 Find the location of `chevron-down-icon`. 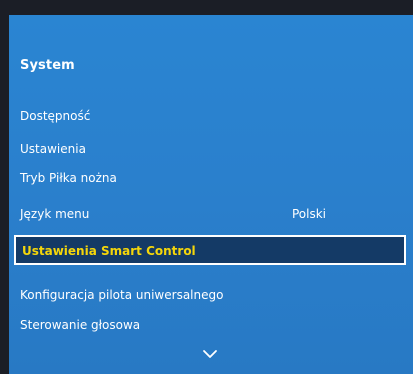

chevron-down-icon is located at coordinates (210, 354).